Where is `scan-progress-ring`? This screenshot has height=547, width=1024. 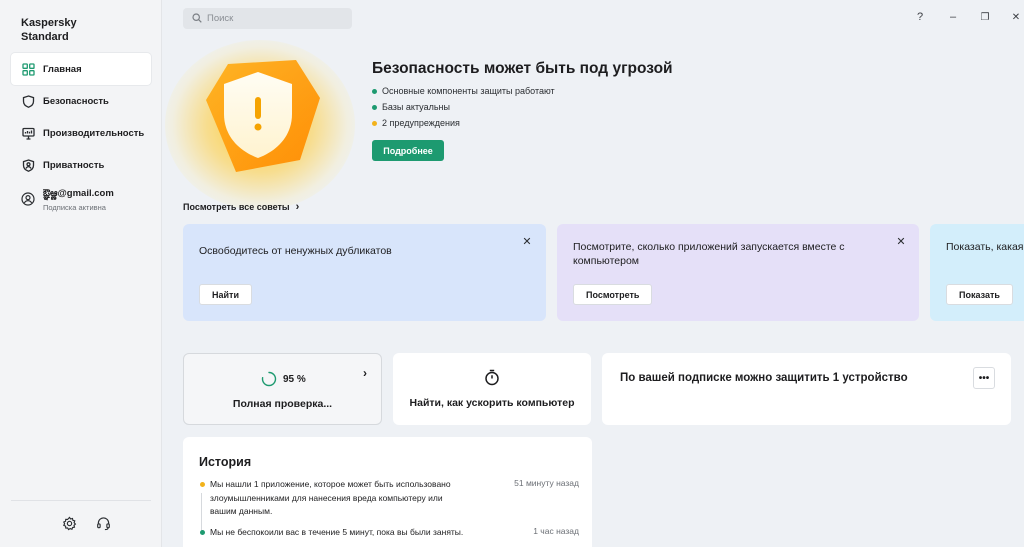
scan-progress-ring is located at coordinates (269, 379).